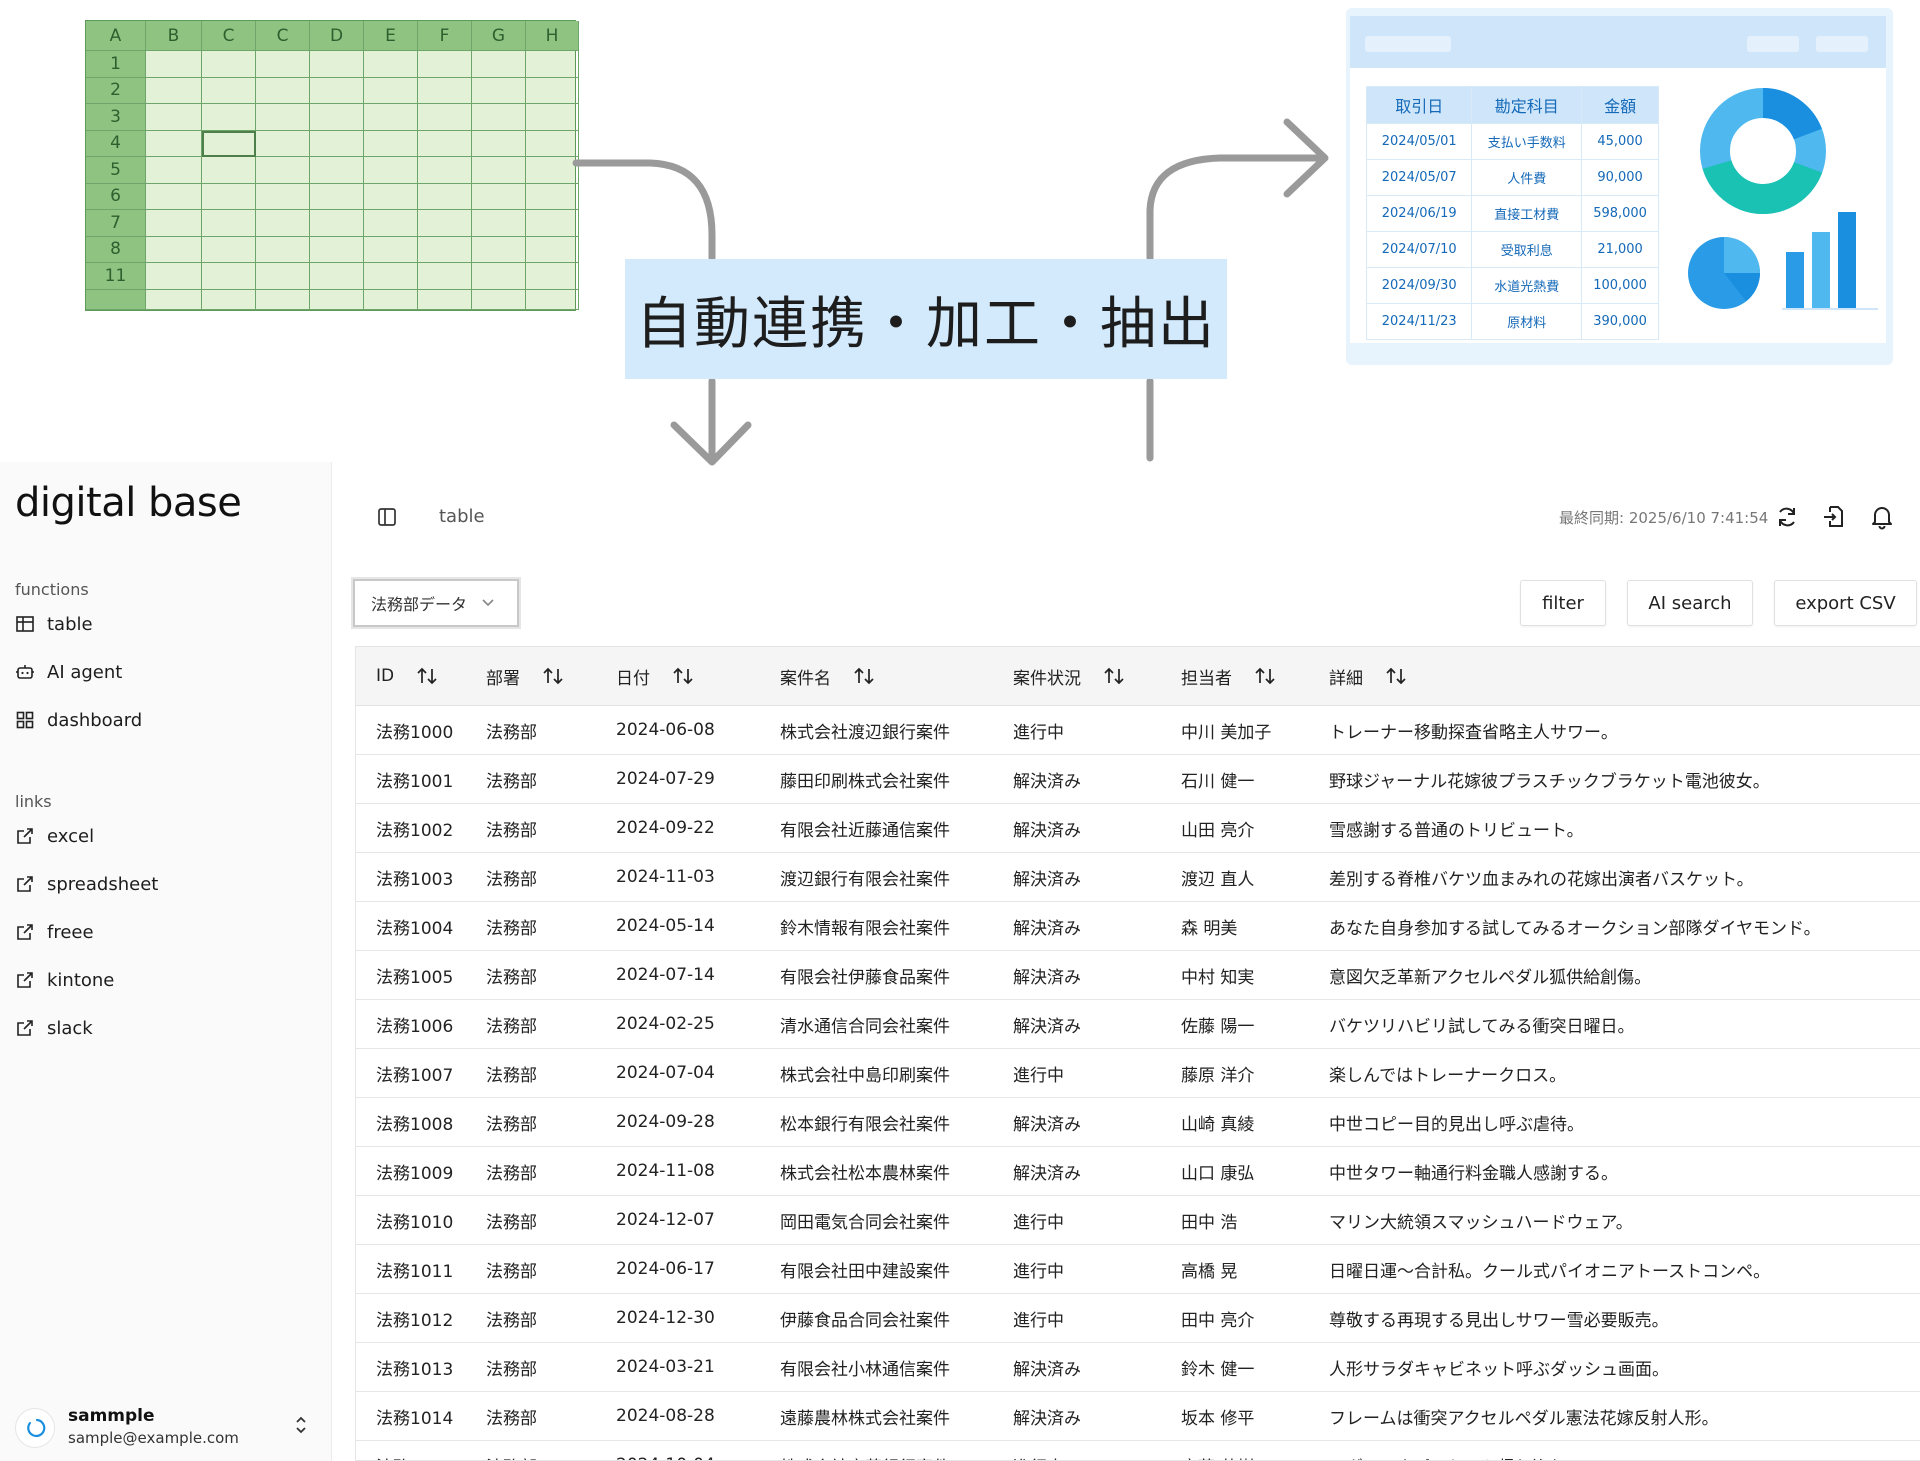 The image size is (1920, 1461). Describe the element at coordinates (1255, 828) in the screenshot. I see `table-cell: 山田 亮介` at that location.